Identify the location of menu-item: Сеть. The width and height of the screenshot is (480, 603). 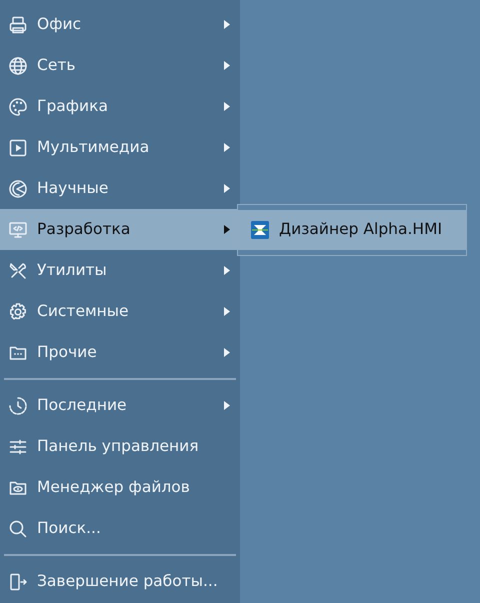
(120, 65).